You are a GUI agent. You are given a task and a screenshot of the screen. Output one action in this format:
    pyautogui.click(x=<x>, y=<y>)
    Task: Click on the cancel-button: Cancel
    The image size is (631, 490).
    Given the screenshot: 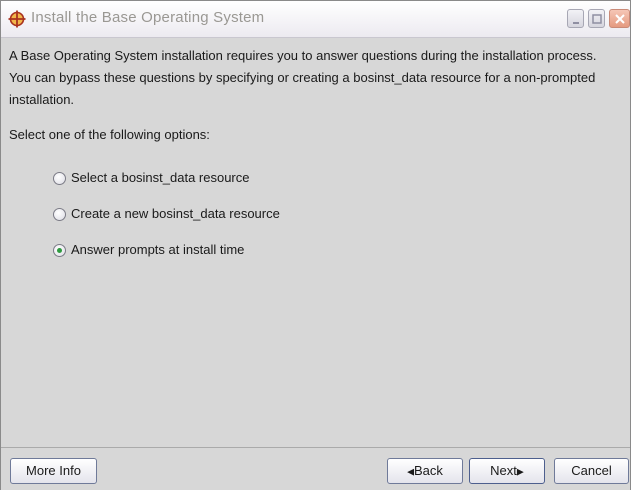 What is the action you would take?
    pyautogui.click(x=591, y=471)
    